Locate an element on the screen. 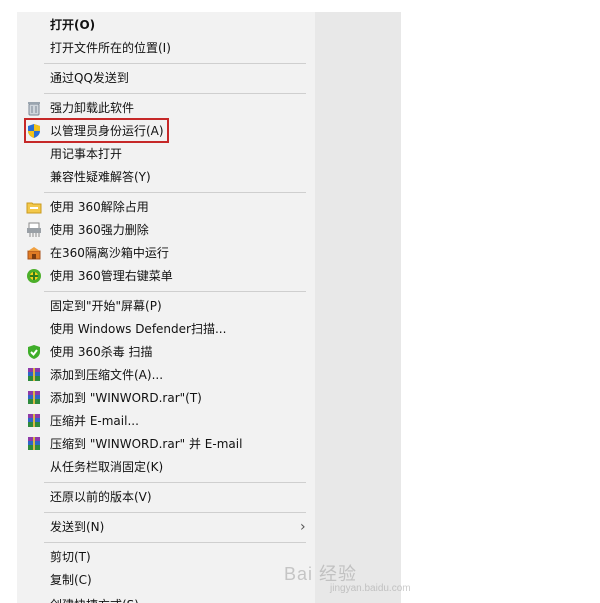 The width and height of the screenshot is (600, 603). menu-item-360-sandbox: 在360隔离沙箱中运行 is located at coordinates (166, 253).